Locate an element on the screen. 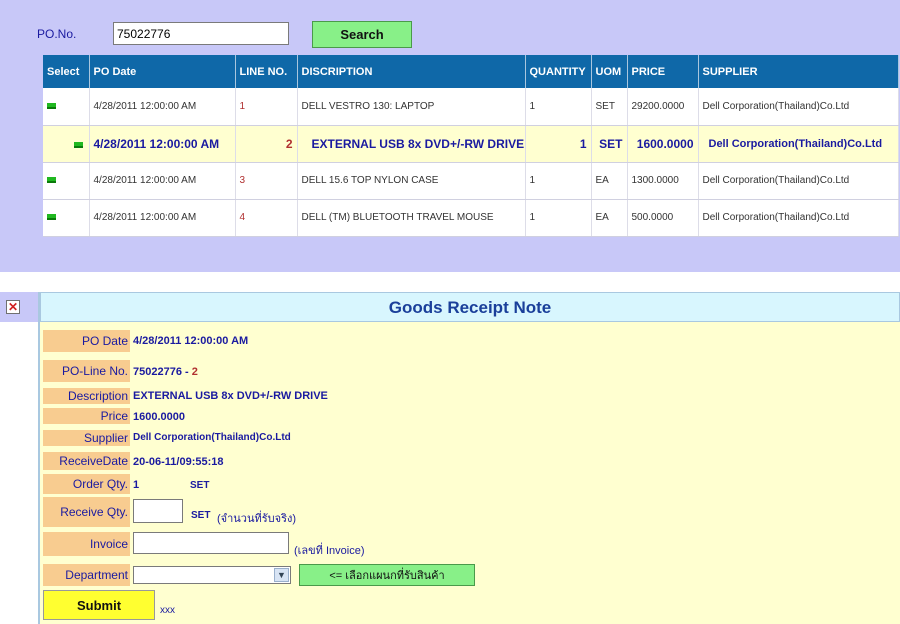 The width and height of the screenshot is (900, 624). invoice-hint: (เลขที่ Invoice) is located at coordinates (329, 551).